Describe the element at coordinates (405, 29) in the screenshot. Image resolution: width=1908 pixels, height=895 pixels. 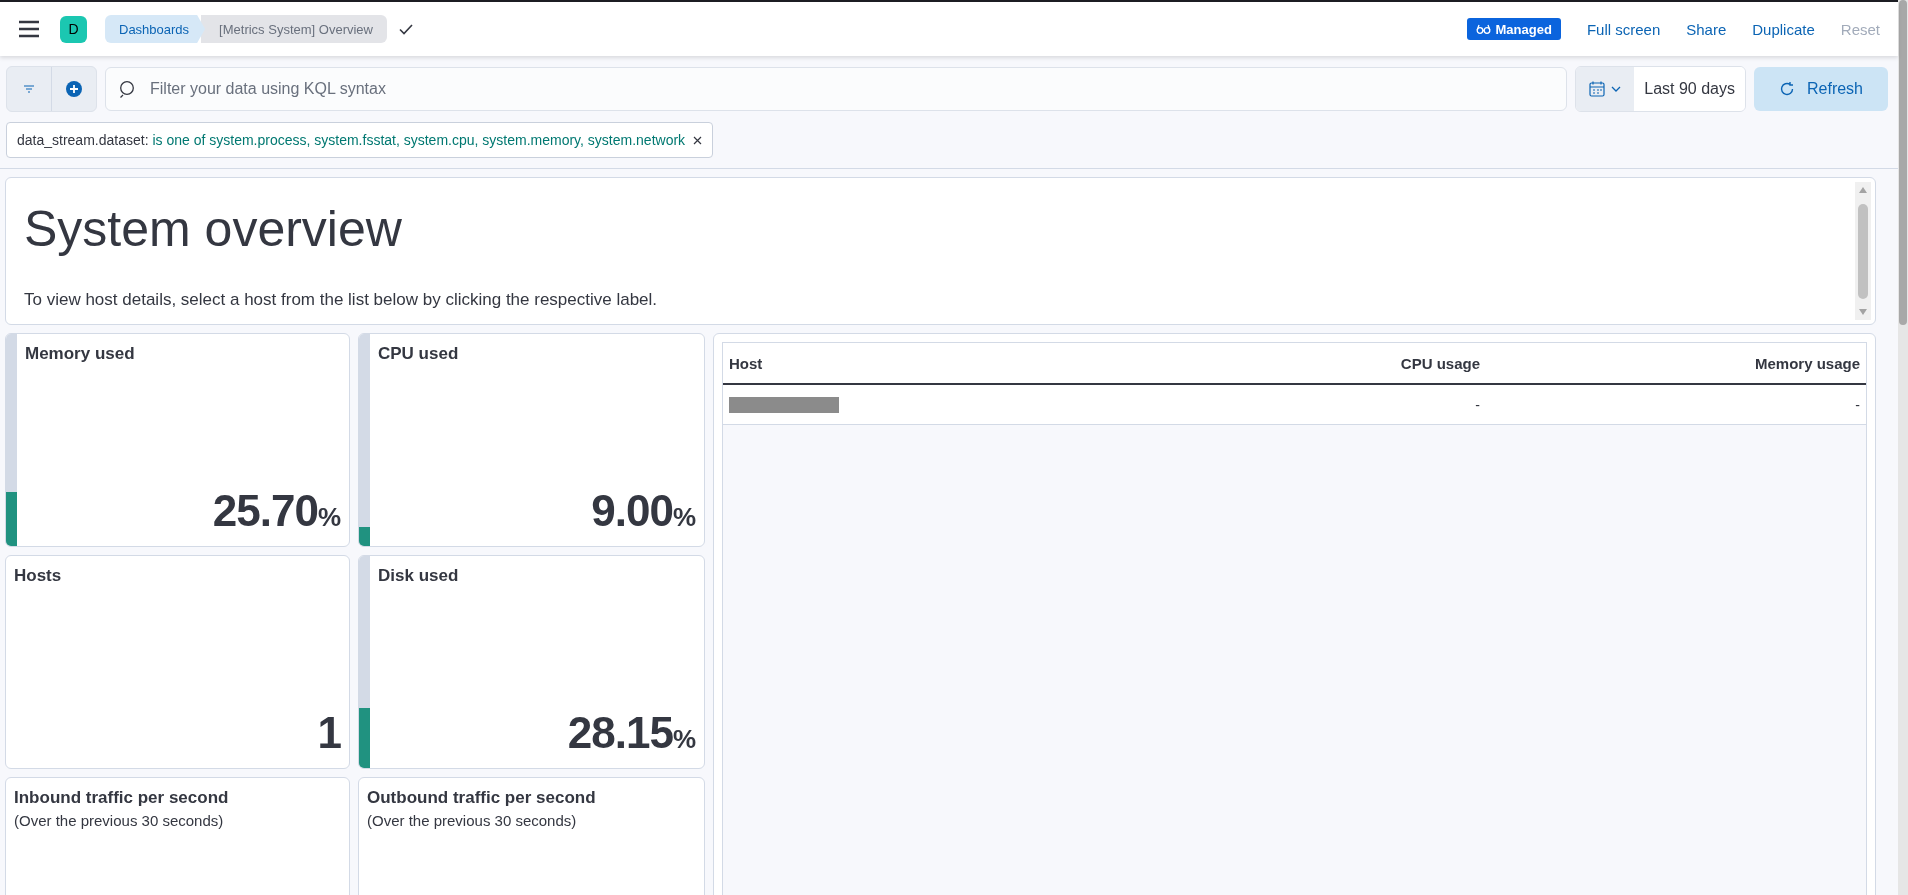
I see `checkmark-icon` at that location.